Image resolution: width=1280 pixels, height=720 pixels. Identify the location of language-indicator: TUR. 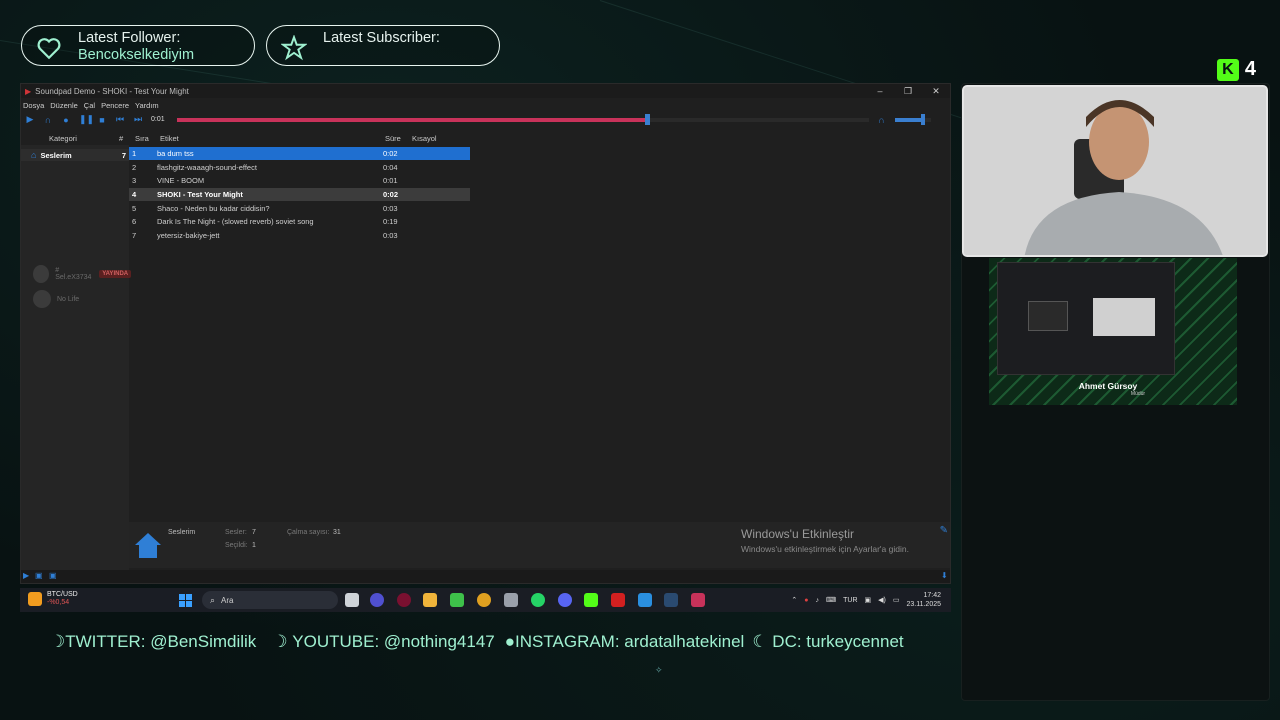
(850, 600).